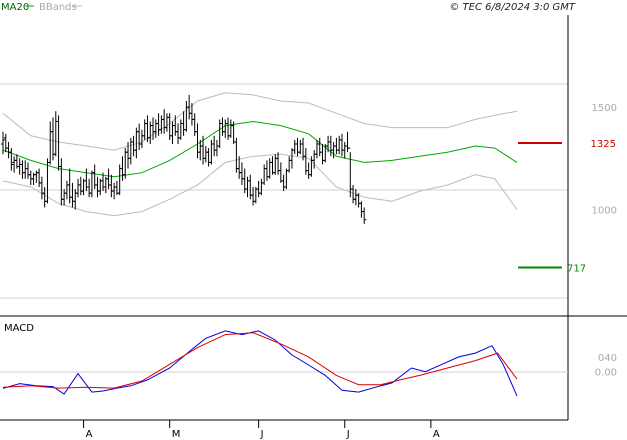  What do you see at coordinates (606, 373) in the screenshot?
I see `macd-tick-label: 0.00` at bounding box center [606, 373].